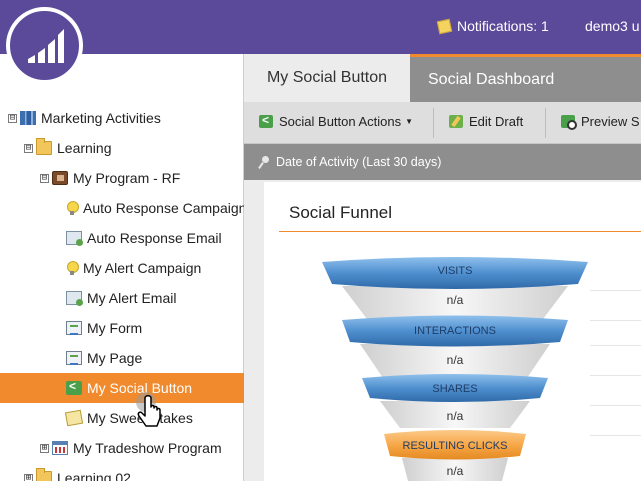  Describe the element at coordinates (147, 448) in the screenshot. I see `tree-item-label: My Tradeshow Program` at that location.